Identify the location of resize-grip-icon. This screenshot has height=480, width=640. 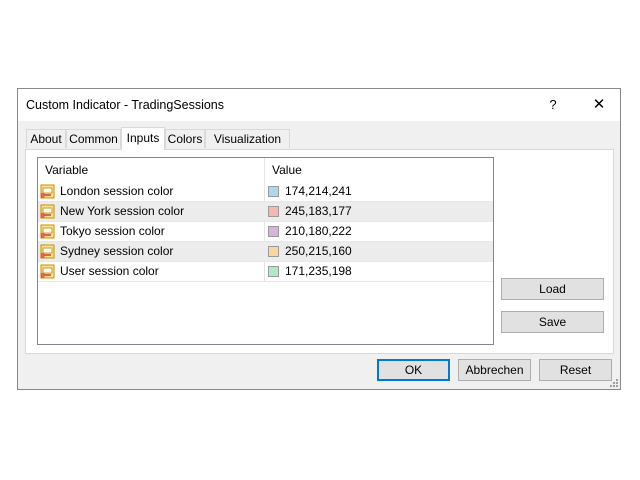
(613, 382).